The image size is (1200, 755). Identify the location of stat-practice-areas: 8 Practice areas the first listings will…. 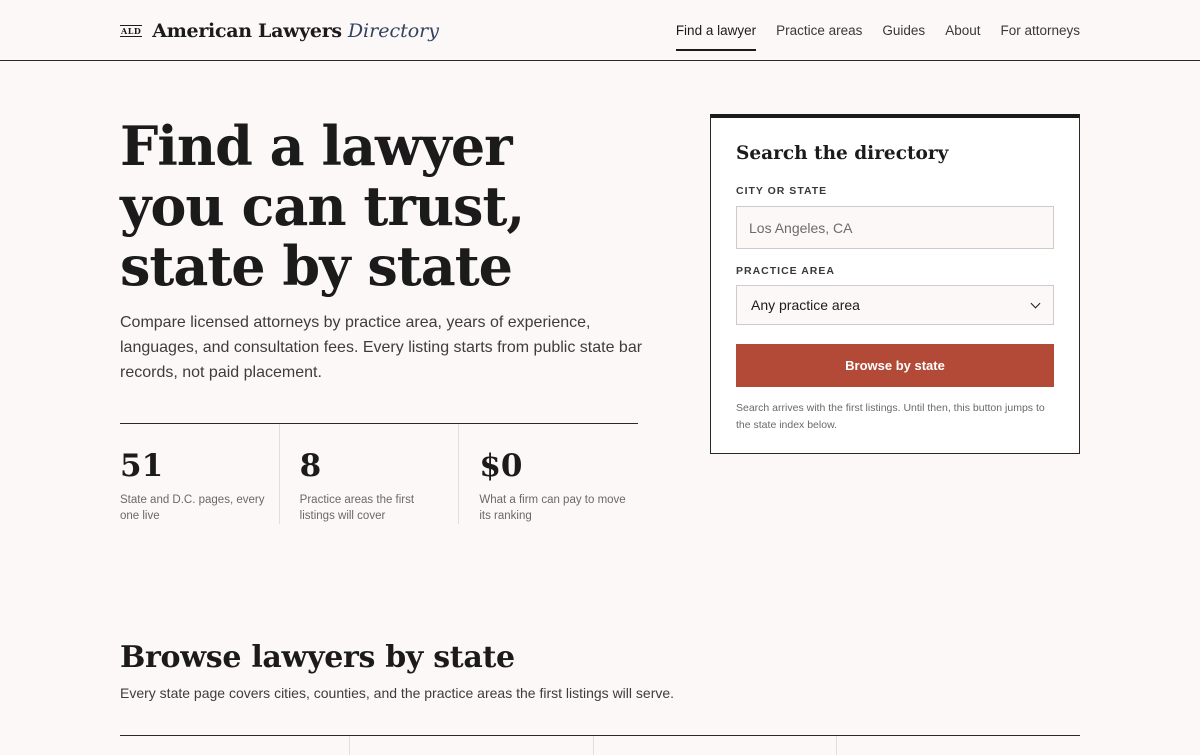
(368, 474).